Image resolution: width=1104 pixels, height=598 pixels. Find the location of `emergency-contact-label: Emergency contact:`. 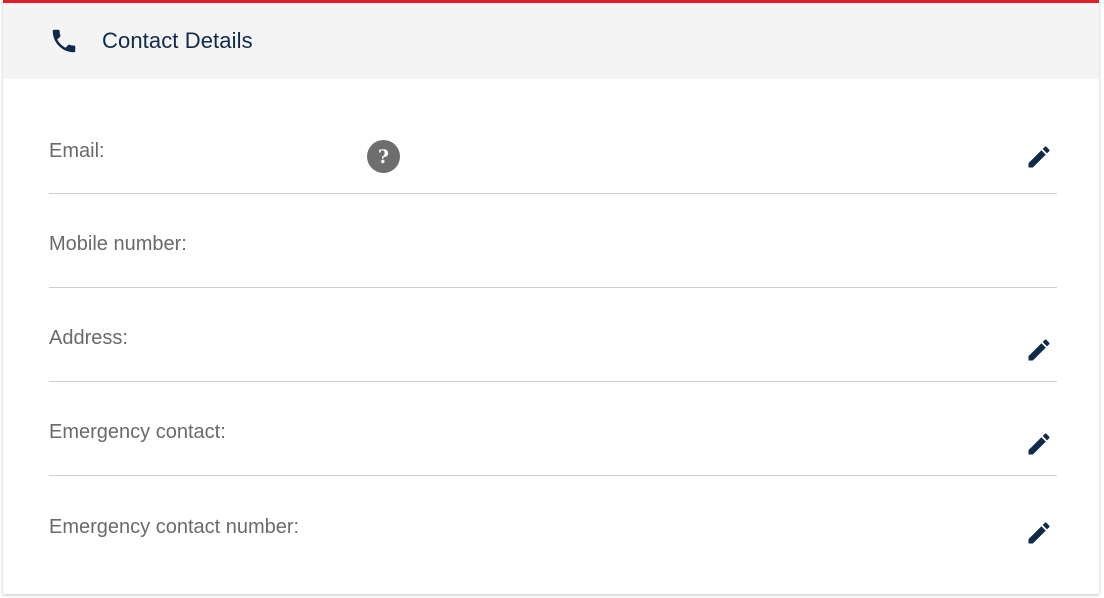

emergency-contact-label: Emergency contact: is located at coordinates (137, 432).